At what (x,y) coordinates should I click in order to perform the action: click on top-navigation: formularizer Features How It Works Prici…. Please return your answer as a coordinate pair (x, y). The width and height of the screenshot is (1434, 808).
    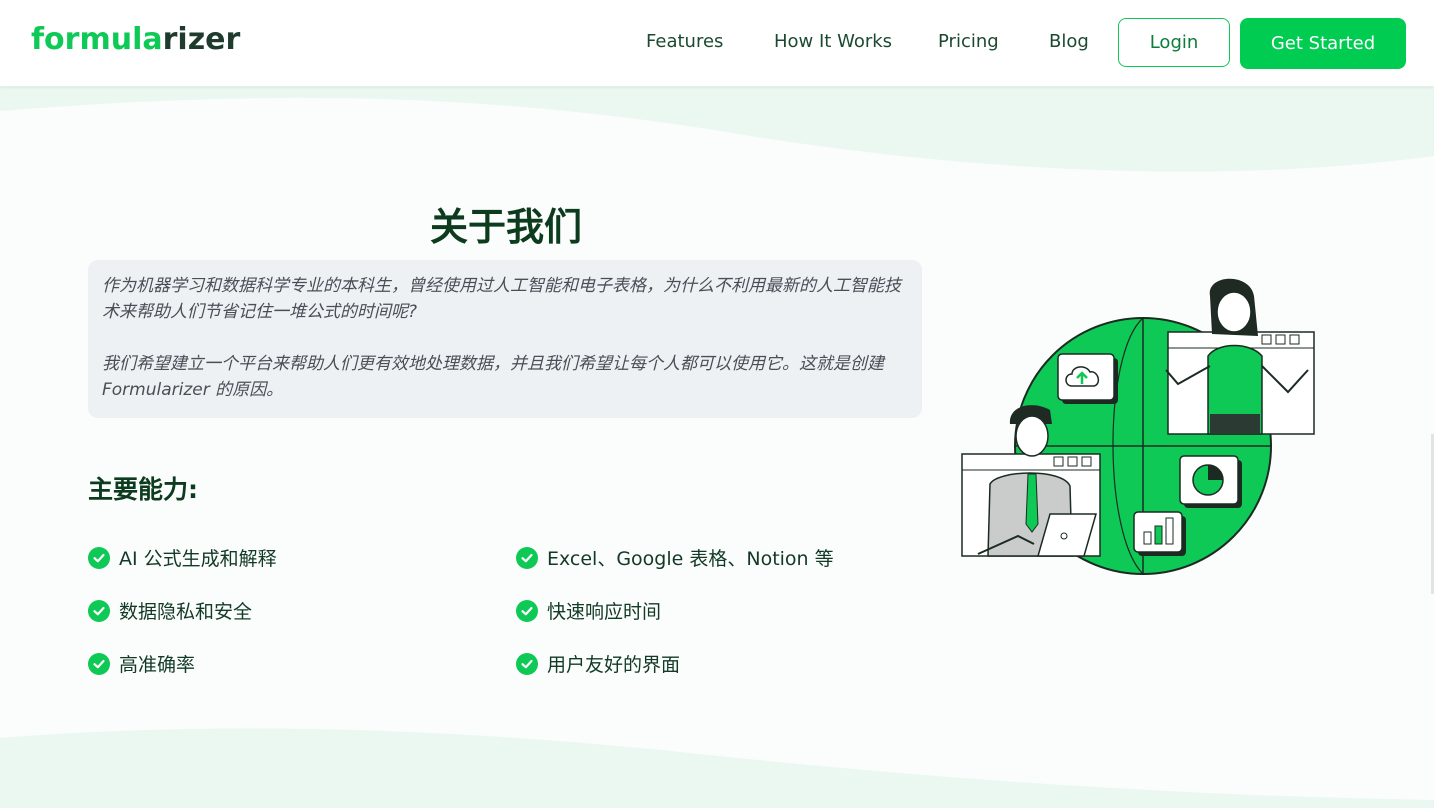
    Looking at the image, I should click on (717, 43).